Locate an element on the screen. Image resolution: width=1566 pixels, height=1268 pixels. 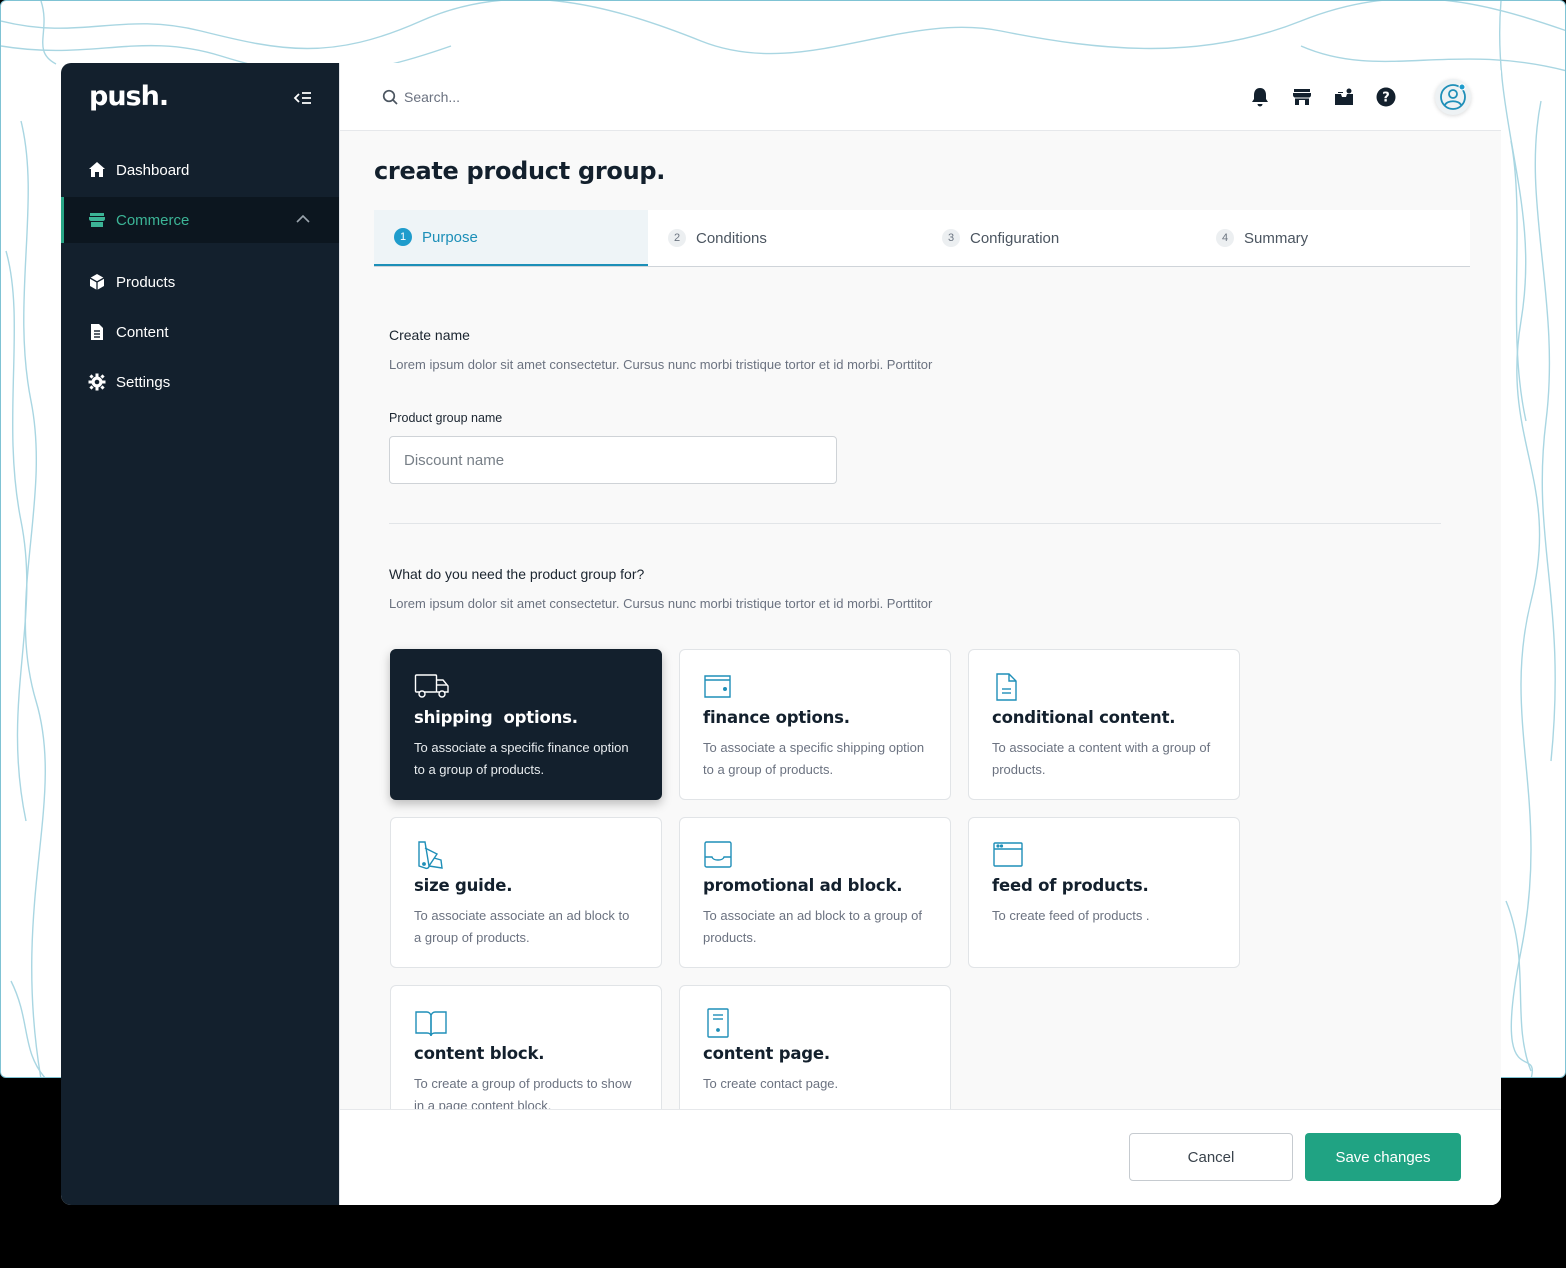
step-purpose: 1 Purpose is located at coordinates (511, 238).